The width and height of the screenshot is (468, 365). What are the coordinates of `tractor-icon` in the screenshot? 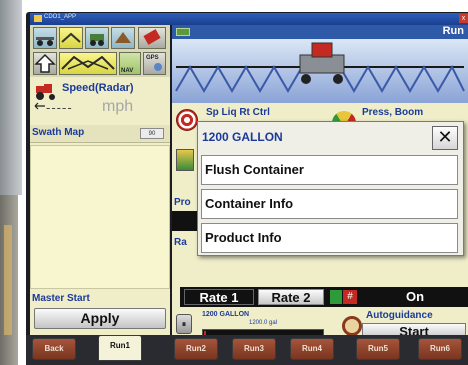 It's located at (45, 92).